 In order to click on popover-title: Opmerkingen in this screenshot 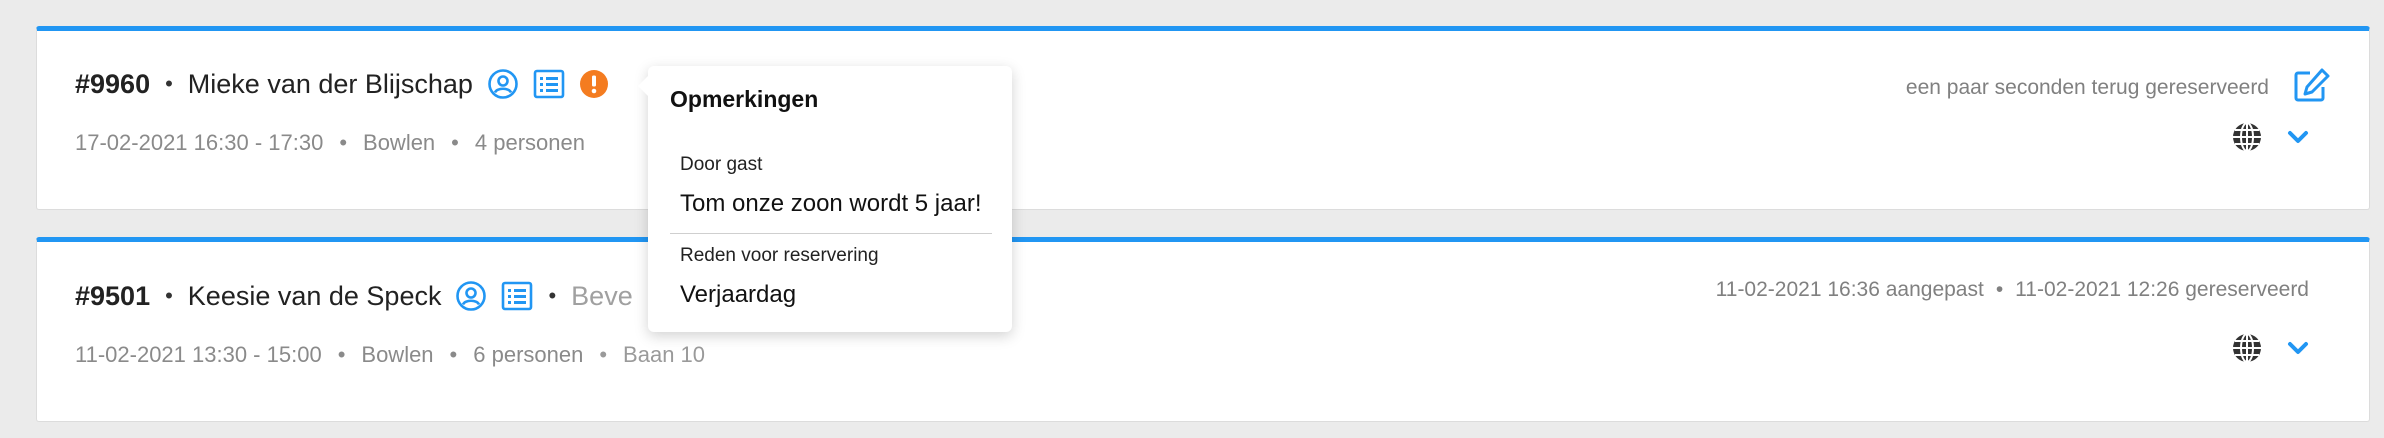, I will do `click(744, 99)`.